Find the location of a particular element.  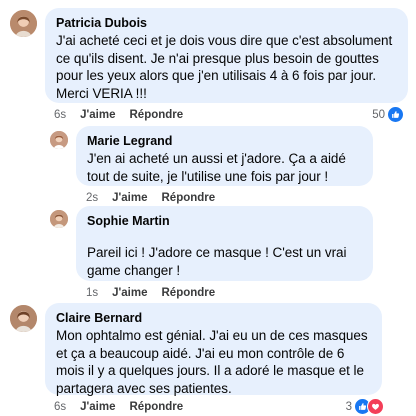

like-icon is located at coordinates (395, 114).